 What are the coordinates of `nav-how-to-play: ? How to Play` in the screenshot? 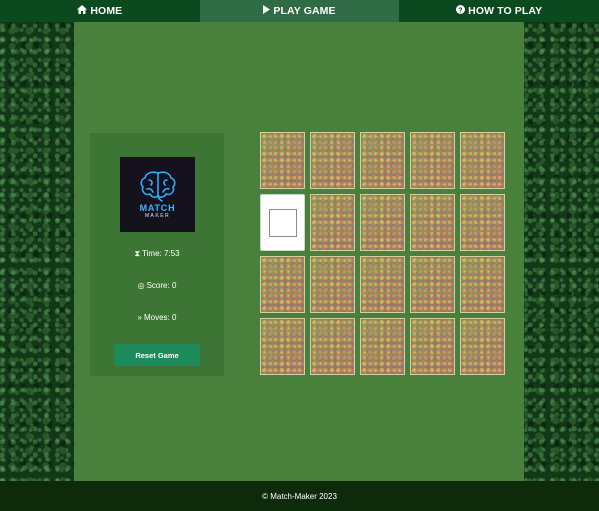 It's located at (499, 11).